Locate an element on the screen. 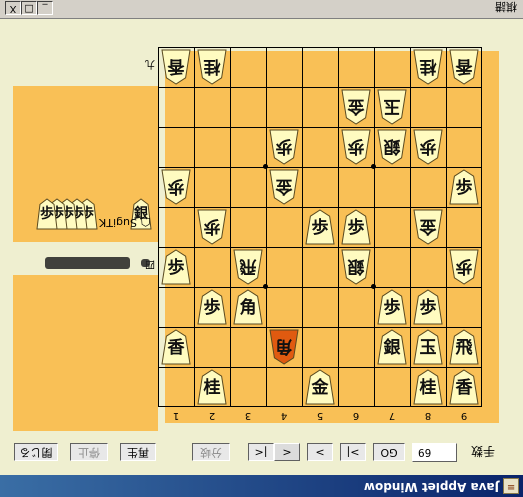 The height and width of the screenshot is (497, 523). first-move-button: |< is located at coordinates (261, 452).